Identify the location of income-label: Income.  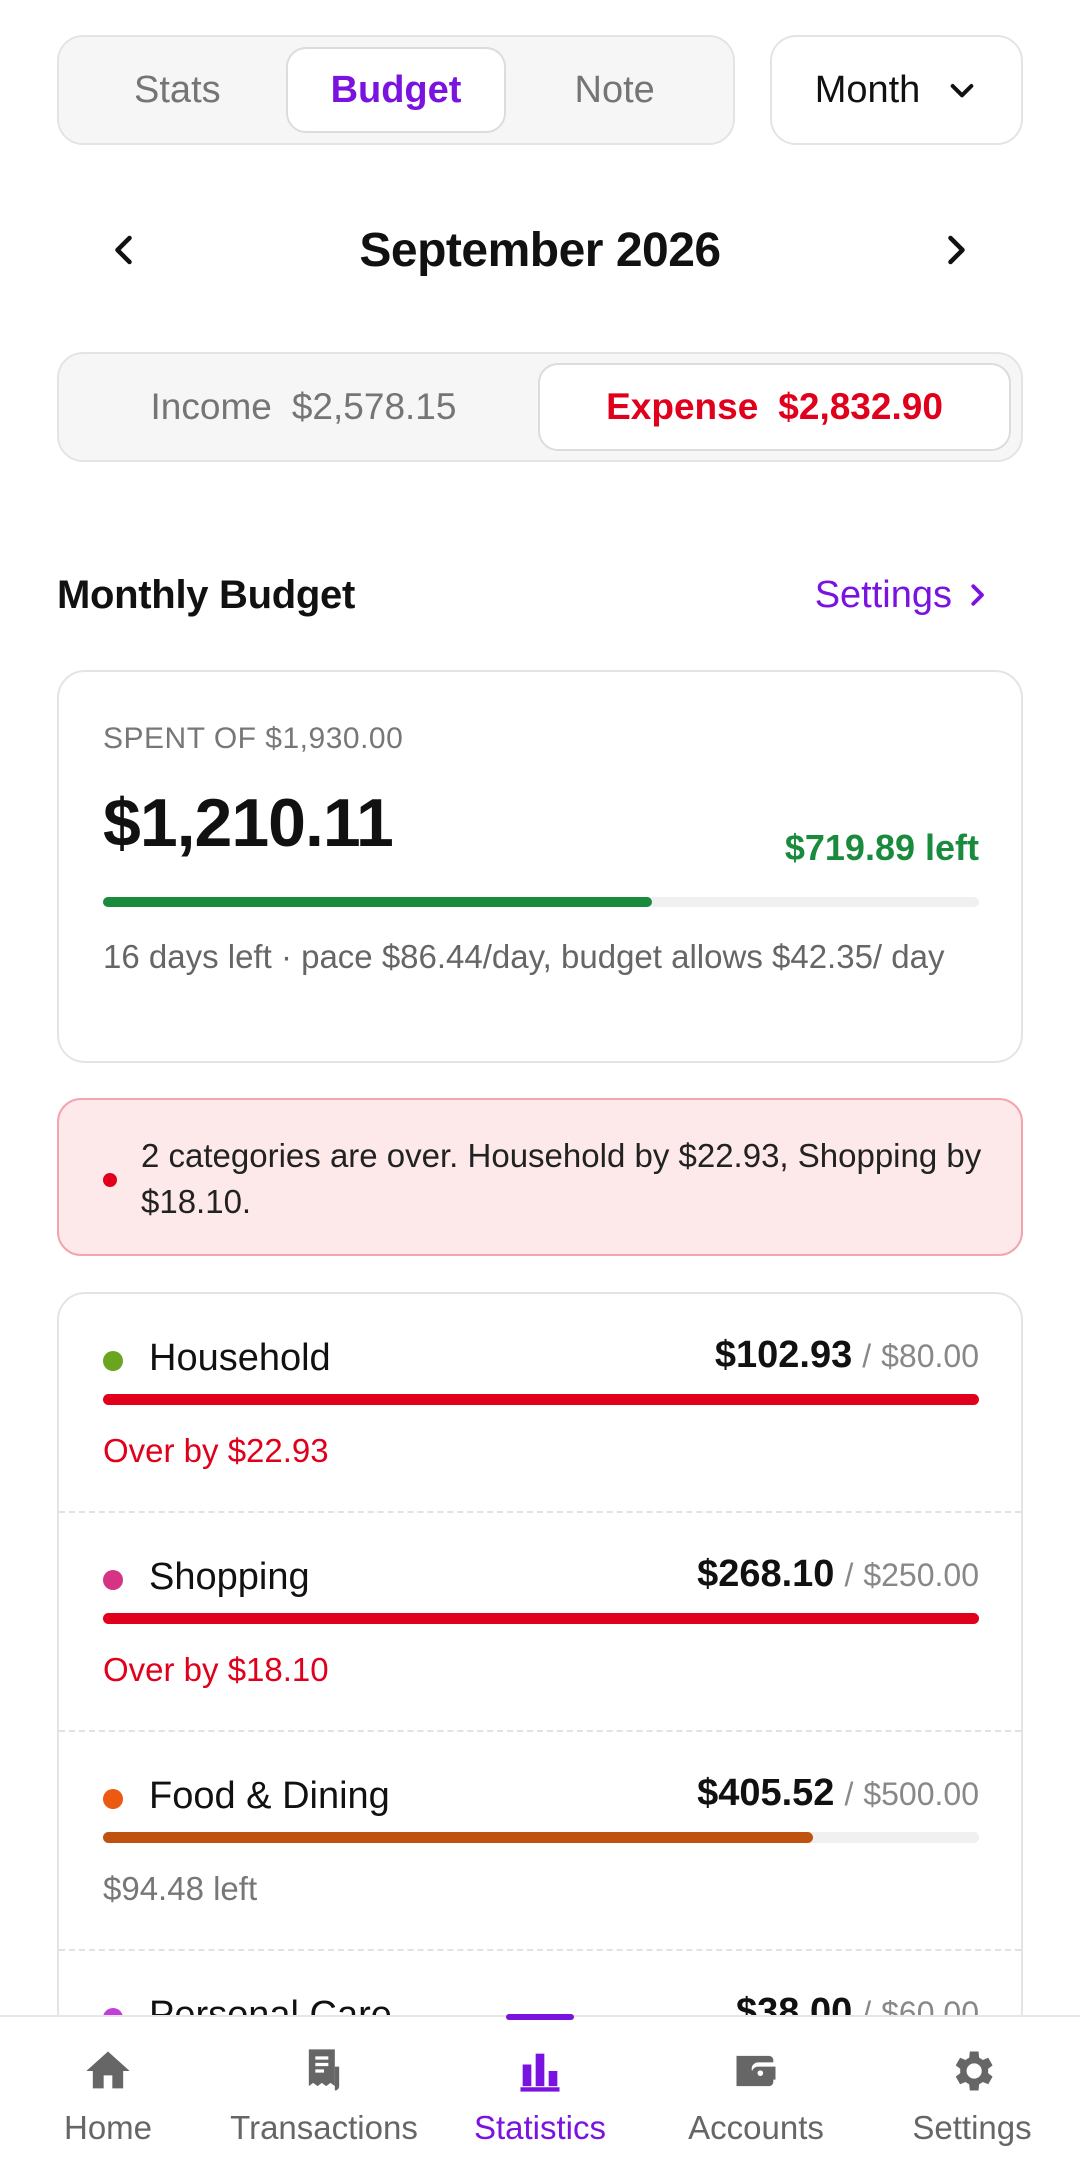
(211, 406).